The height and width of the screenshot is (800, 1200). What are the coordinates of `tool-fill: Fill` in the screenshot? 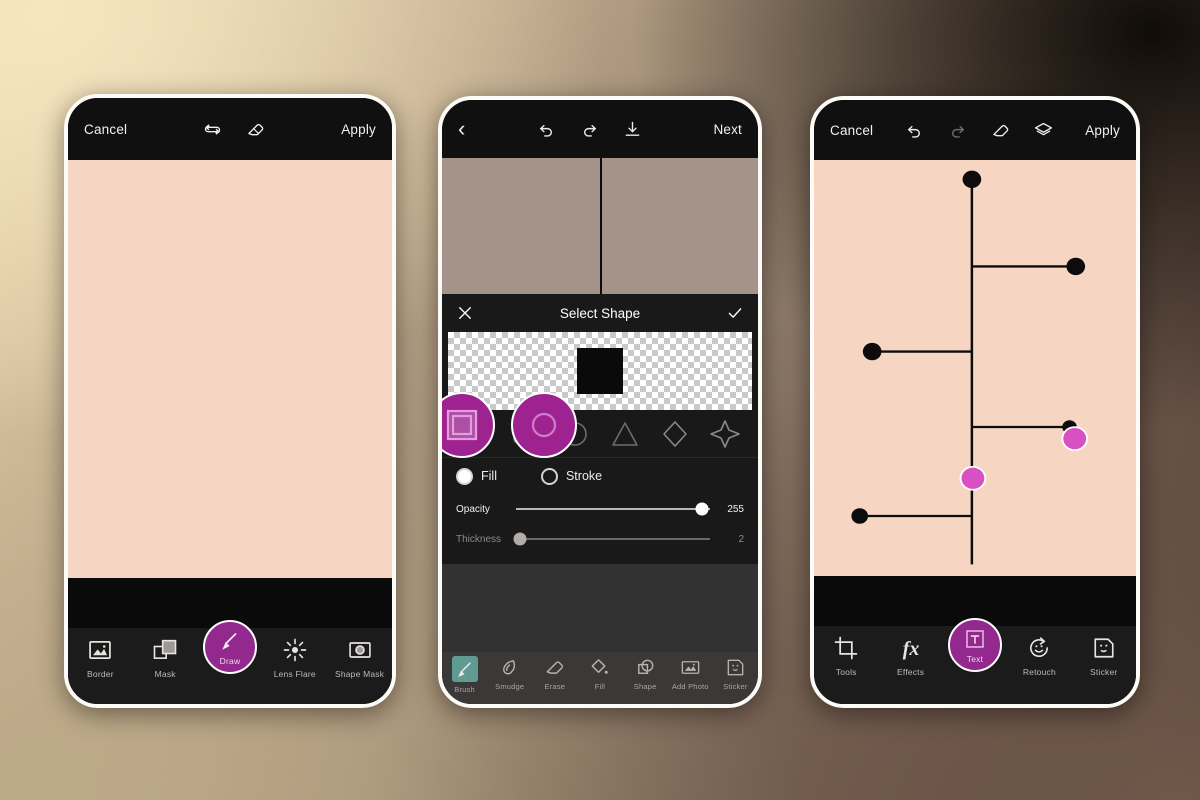 It's located at (600, 673).